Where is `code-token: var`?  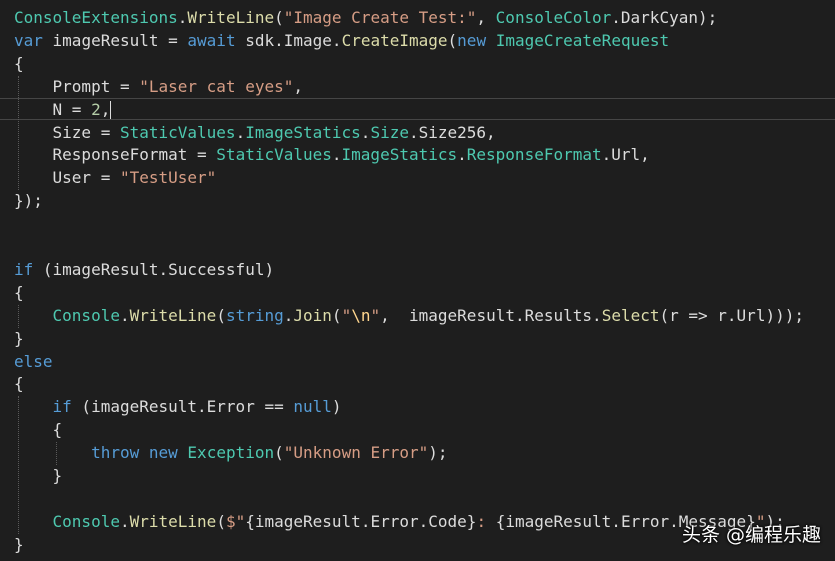 code-token: var is located at coordinates (28, 40).